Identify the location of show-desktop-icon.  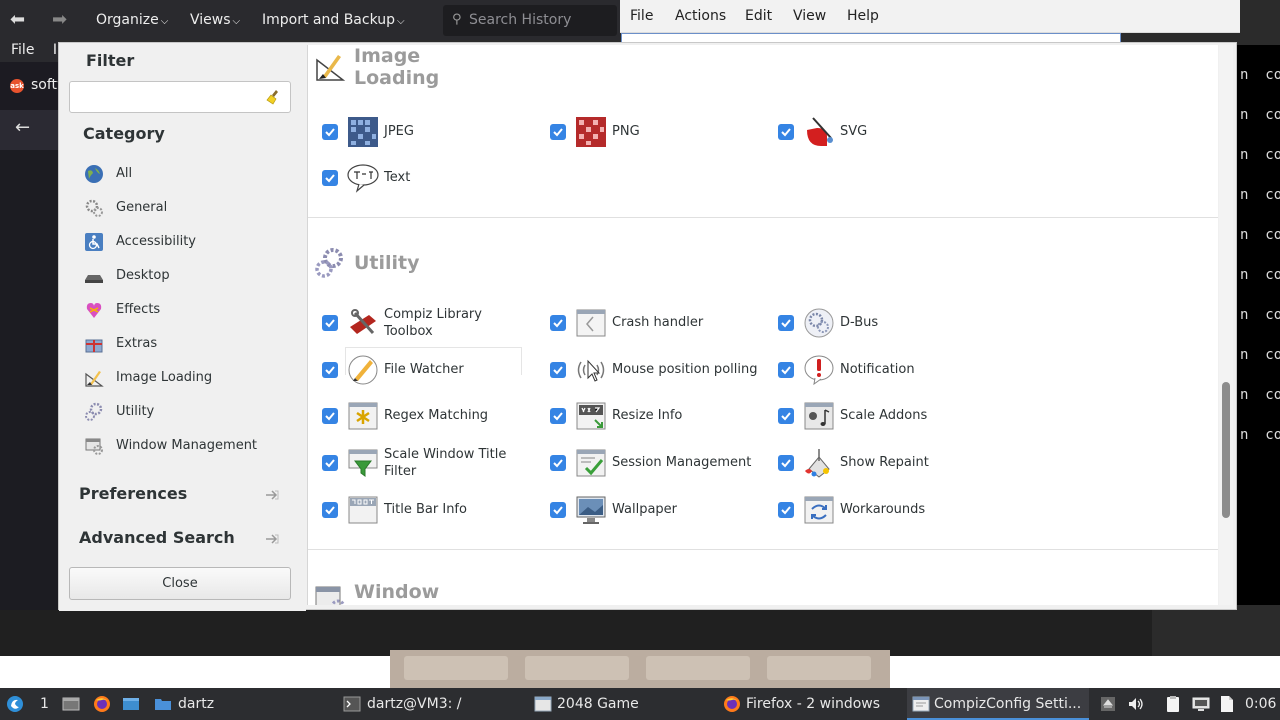
(71, 704).